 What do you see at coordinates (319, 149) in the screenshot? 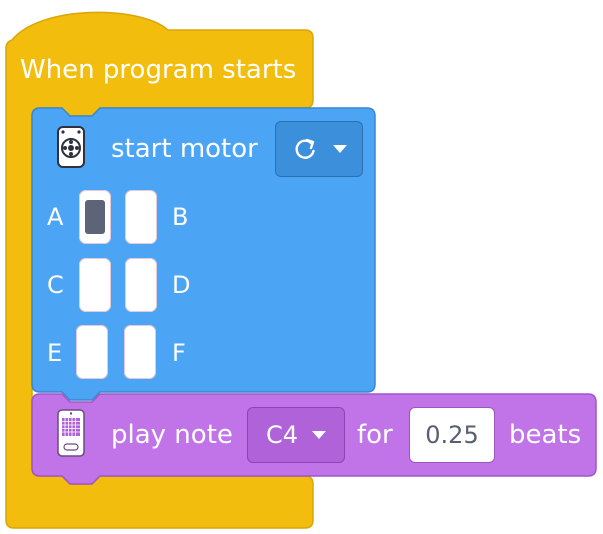
I see `direction-dropdown` at bounding box center [319, 149].